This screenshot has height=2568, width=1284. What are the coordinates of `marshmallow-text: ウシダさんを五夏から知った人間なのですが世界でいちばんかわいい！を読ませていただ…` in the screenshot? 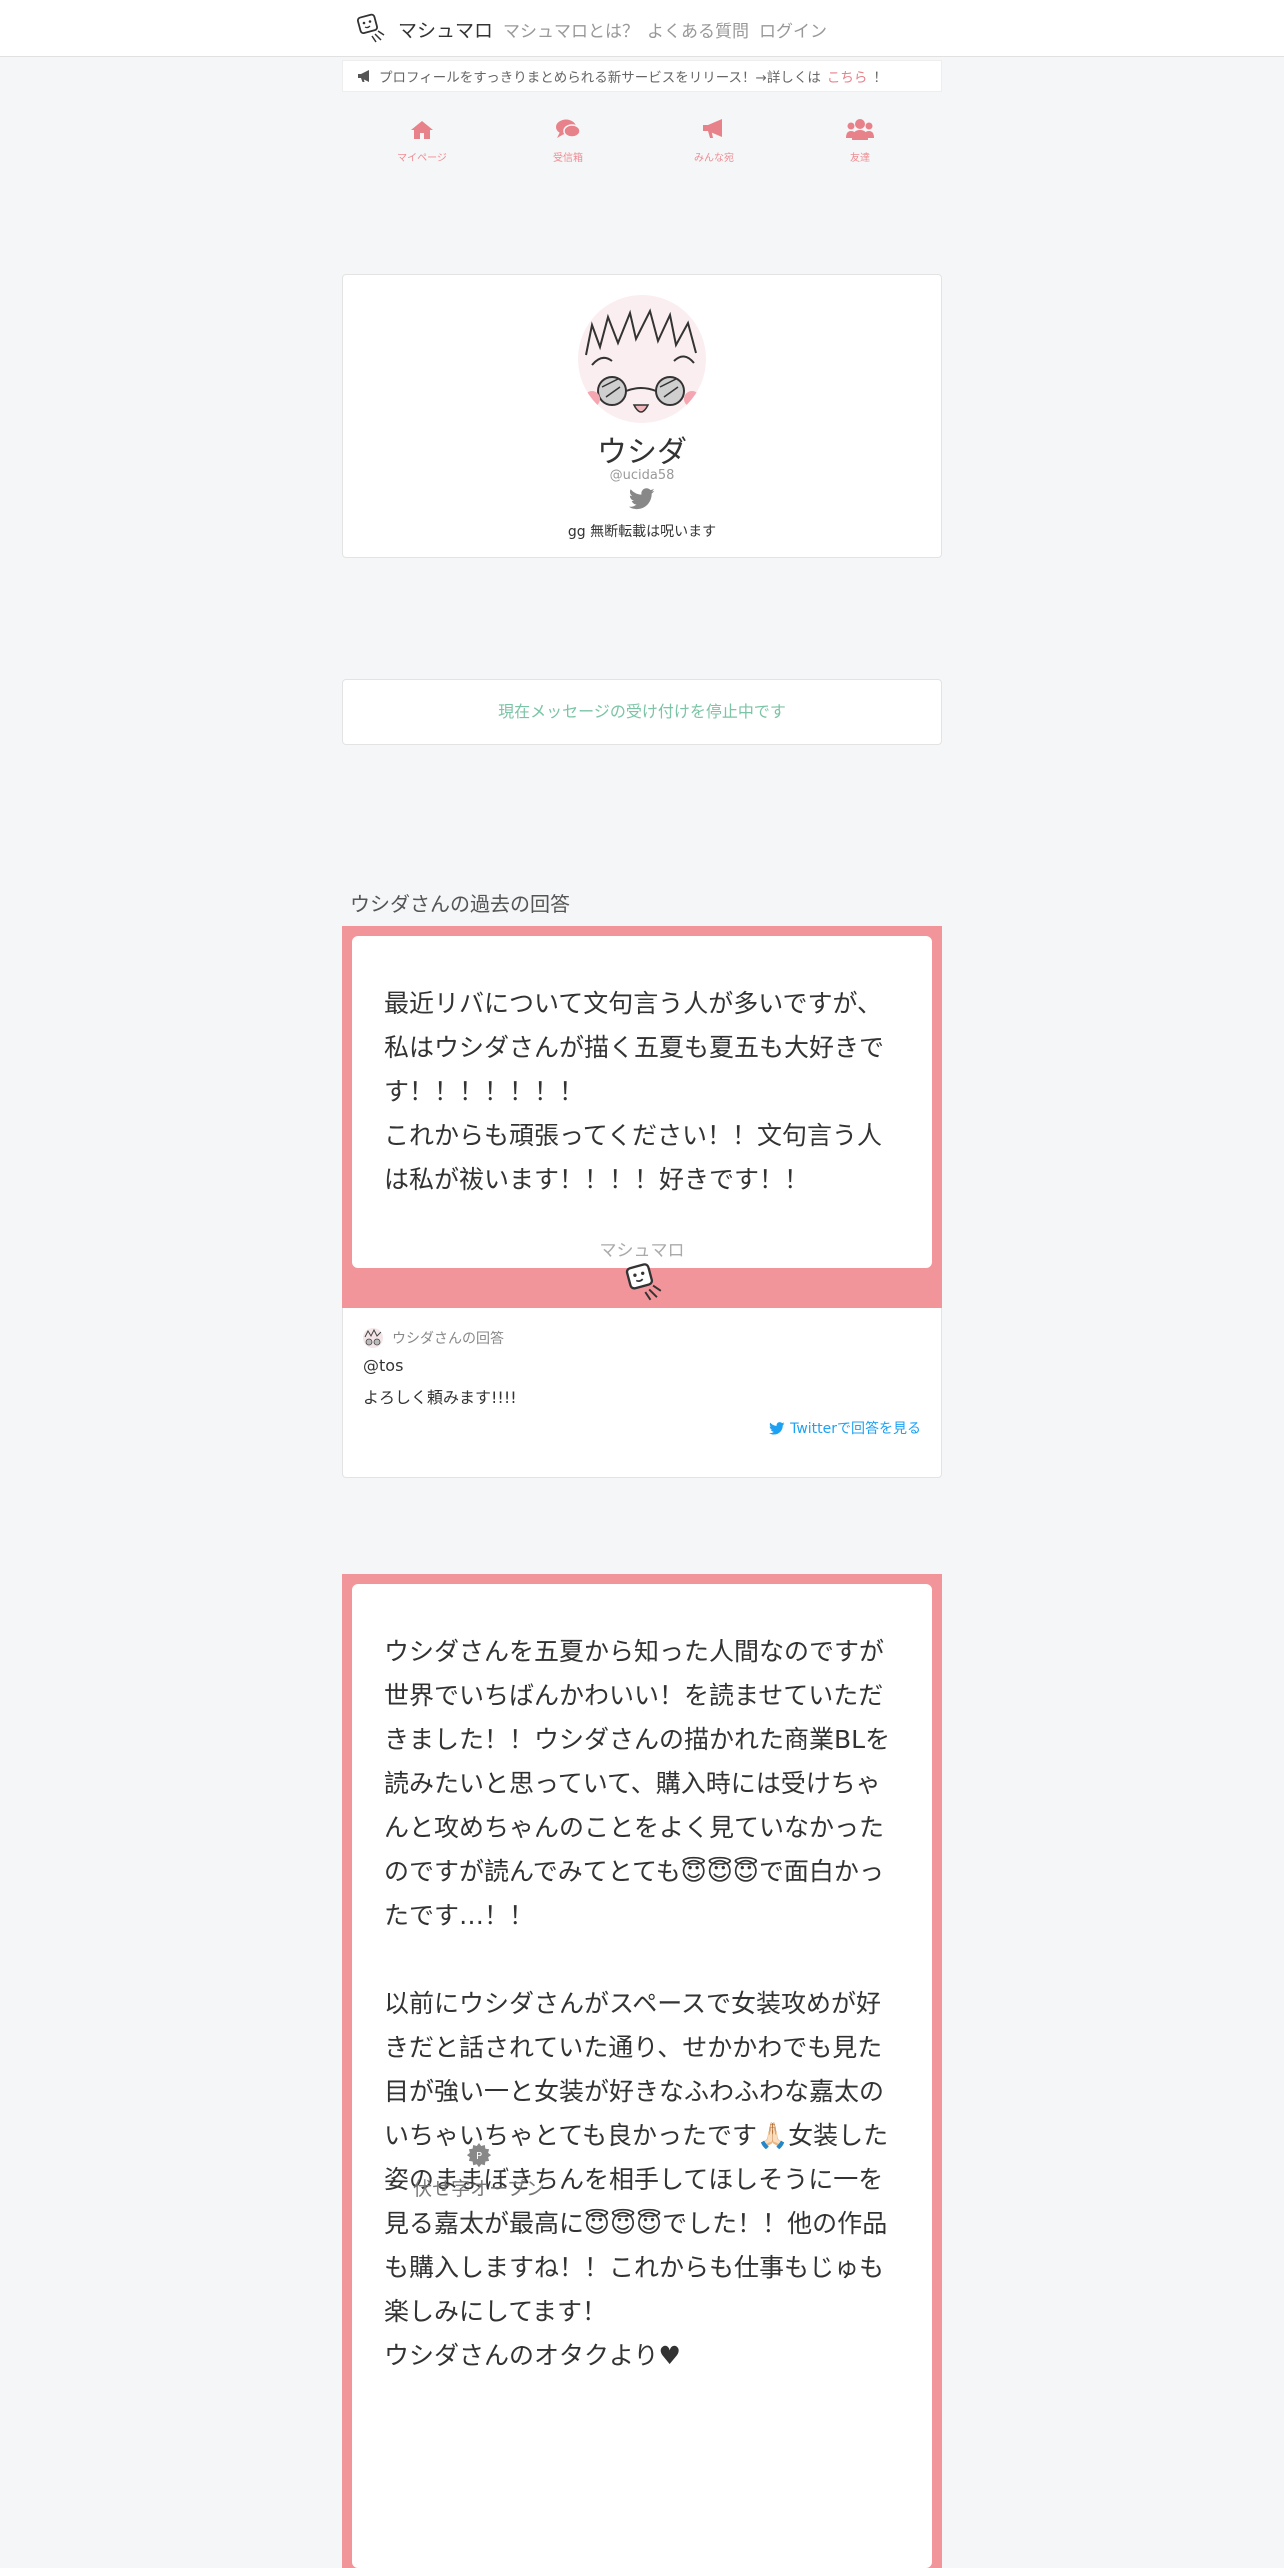 It's located at (637, 2003).